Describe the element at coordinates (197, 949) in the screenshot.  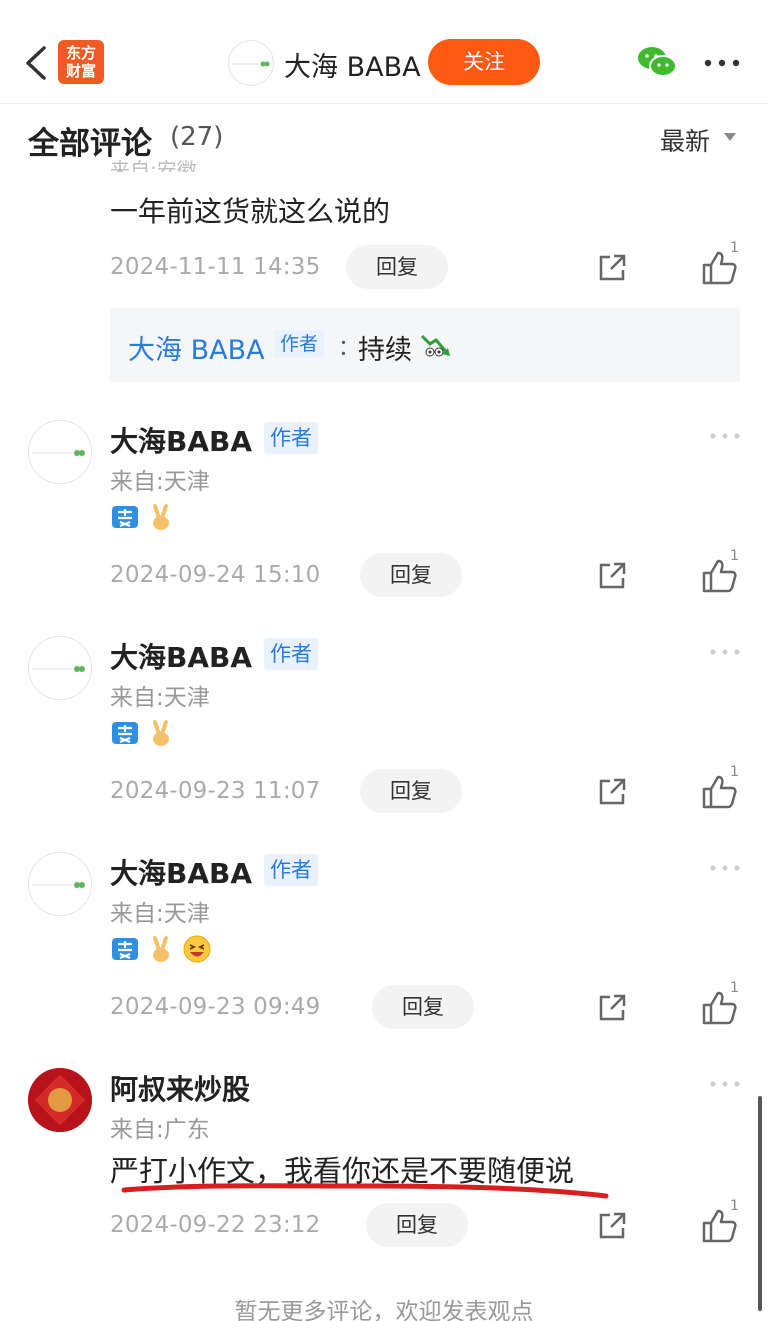
I see `laughing-face-emoji` at that location.